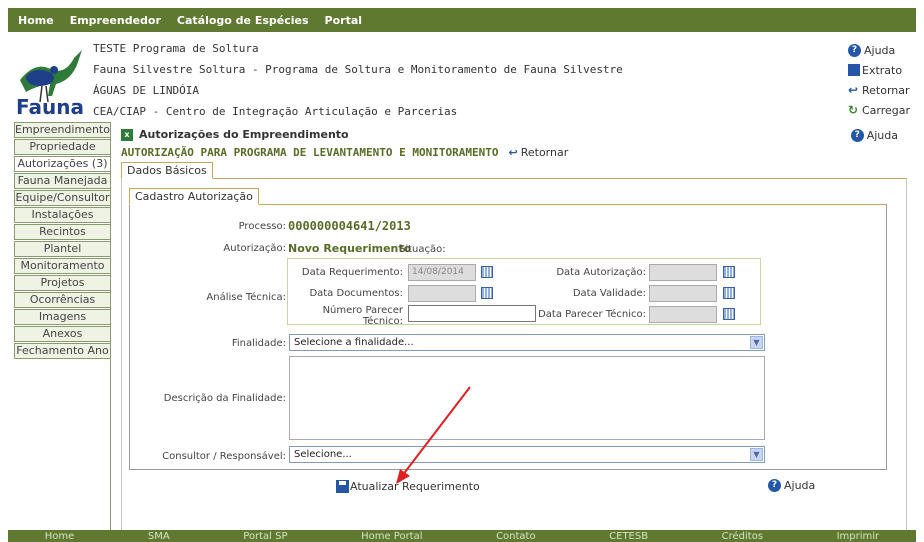 Image resolution: width=924 pixels, height=542 pixels. Describe the element at coordinates (243, 20) in the screenshot. I see `nav-catalogo-especies: Catálogo de Espécies` at that location.